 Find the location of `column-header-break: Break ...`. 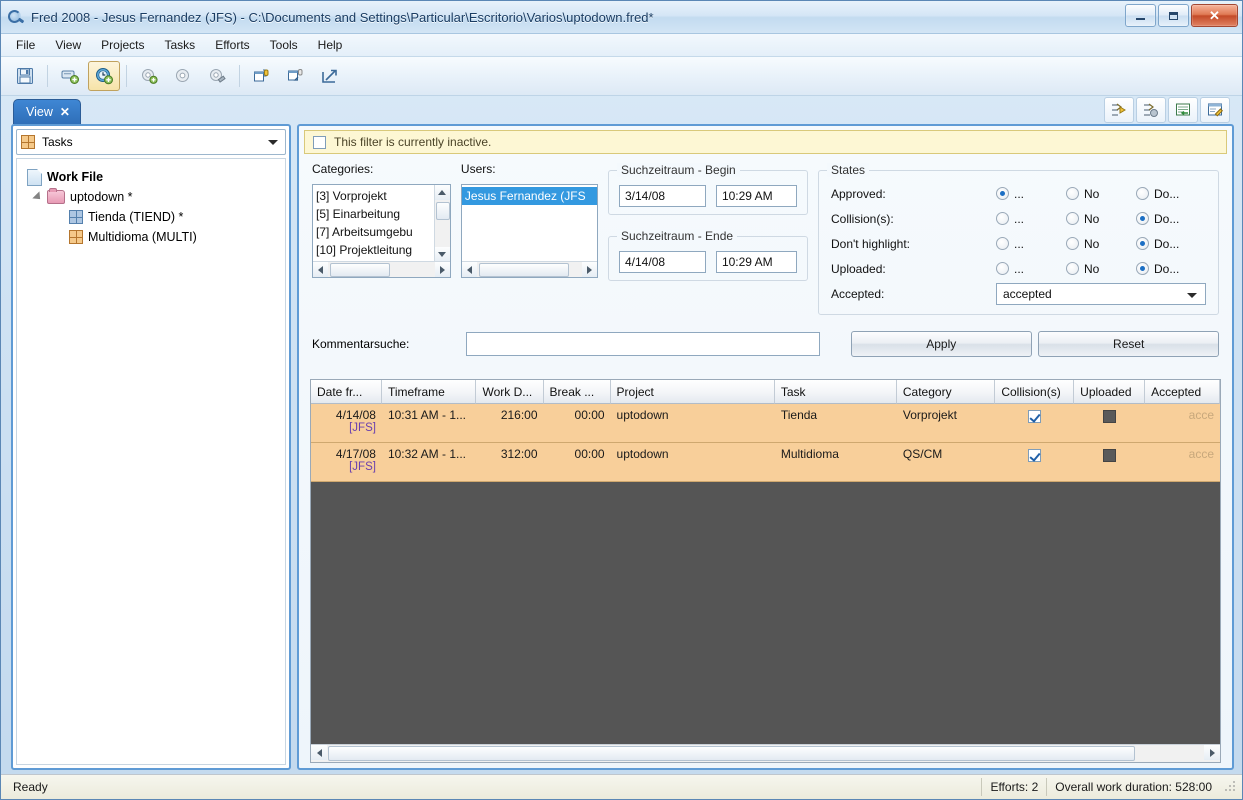

column-header-break: Break ... is located at coordinates (577, 392).